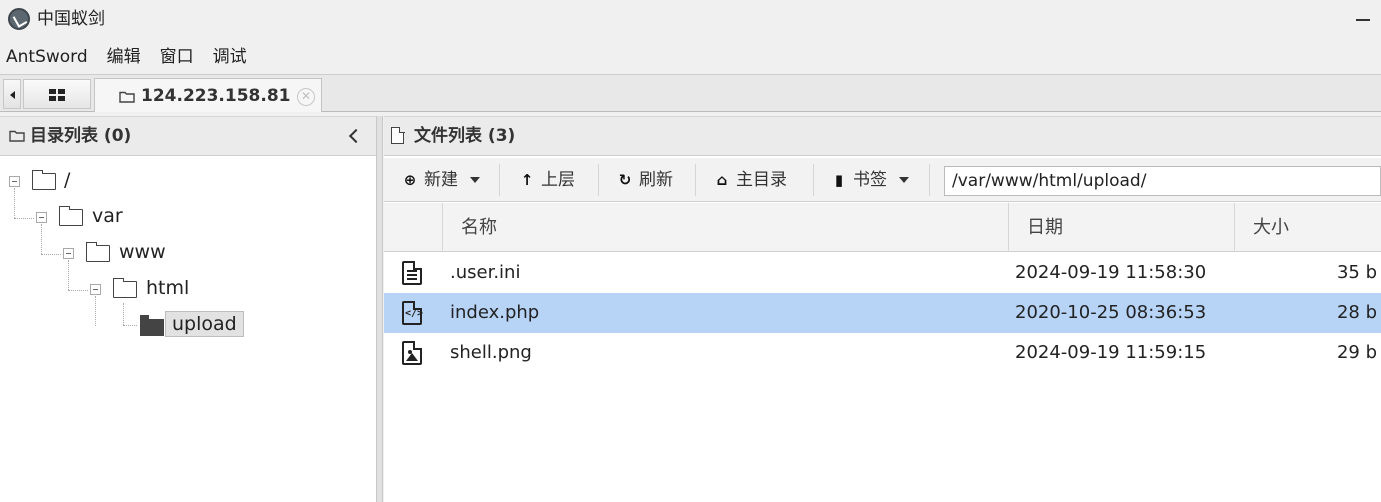 The image size is (1381, 502). Describe the element at coordinates (60, 181) in the screenshot. I see `tree-node-root: /` at that location.